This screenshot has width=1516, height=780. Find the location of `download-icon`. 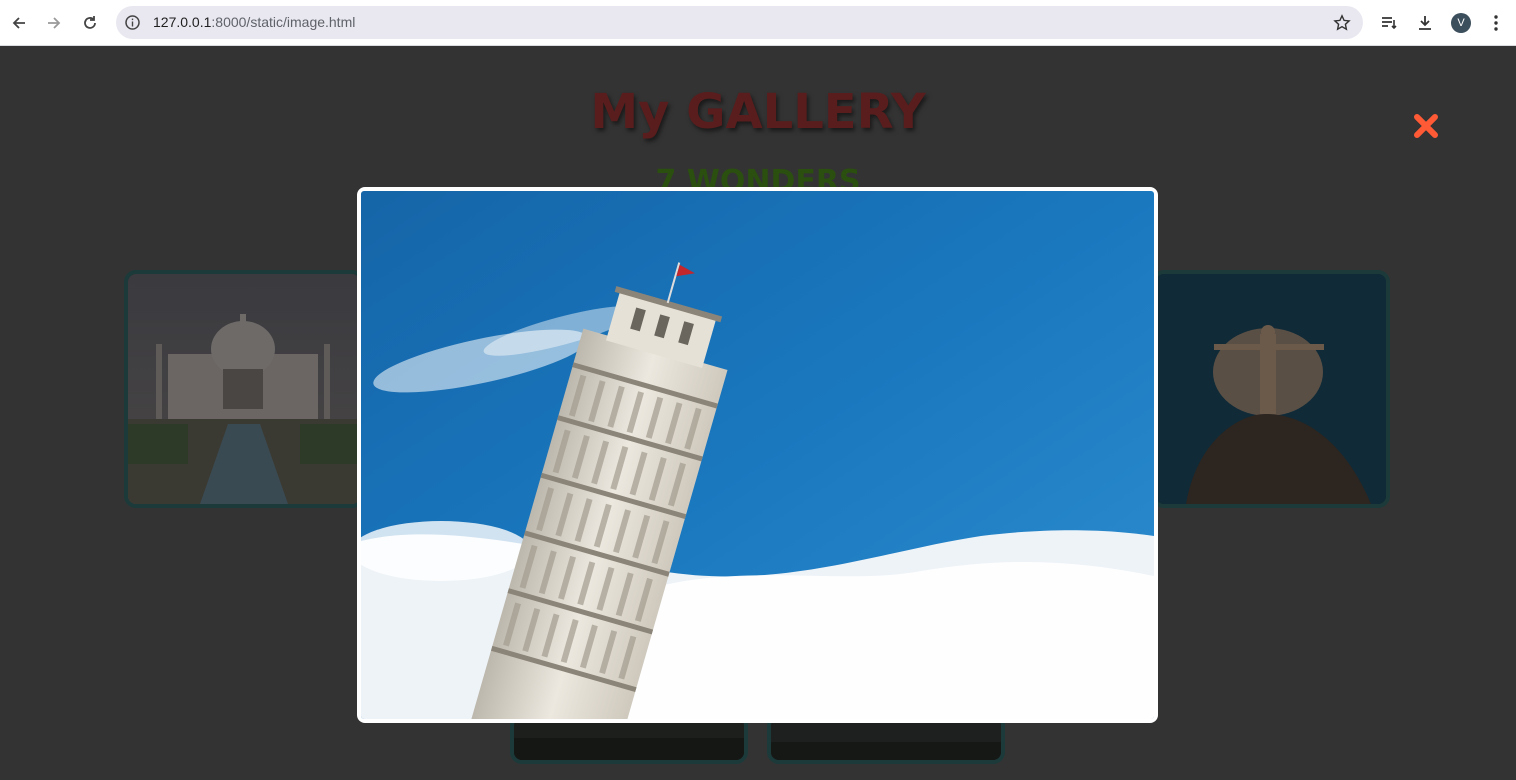

download-icon is located at coordinates (1425, 23).